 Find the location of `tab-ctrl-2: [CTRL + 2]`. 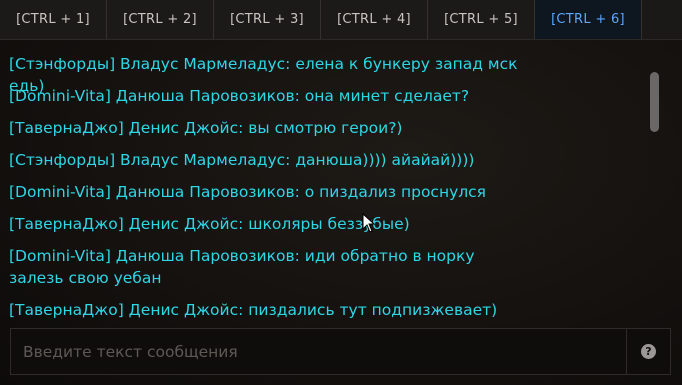

tab-ctrl-2: [CTRL + 2] is located at coordinates (160, 19).